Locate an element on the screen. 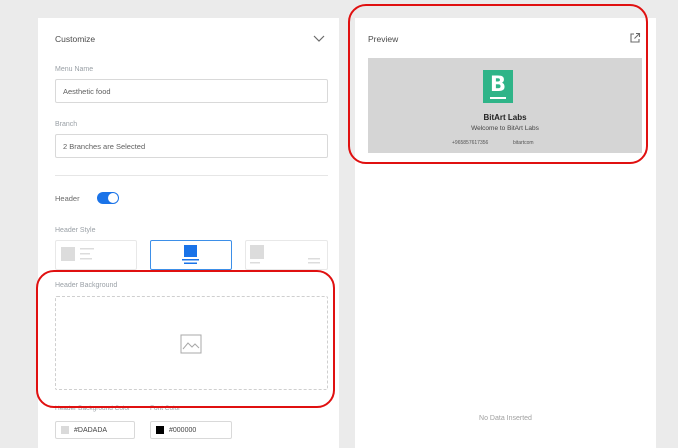  image-placeholder-icon is located at coordinates (191, 344).